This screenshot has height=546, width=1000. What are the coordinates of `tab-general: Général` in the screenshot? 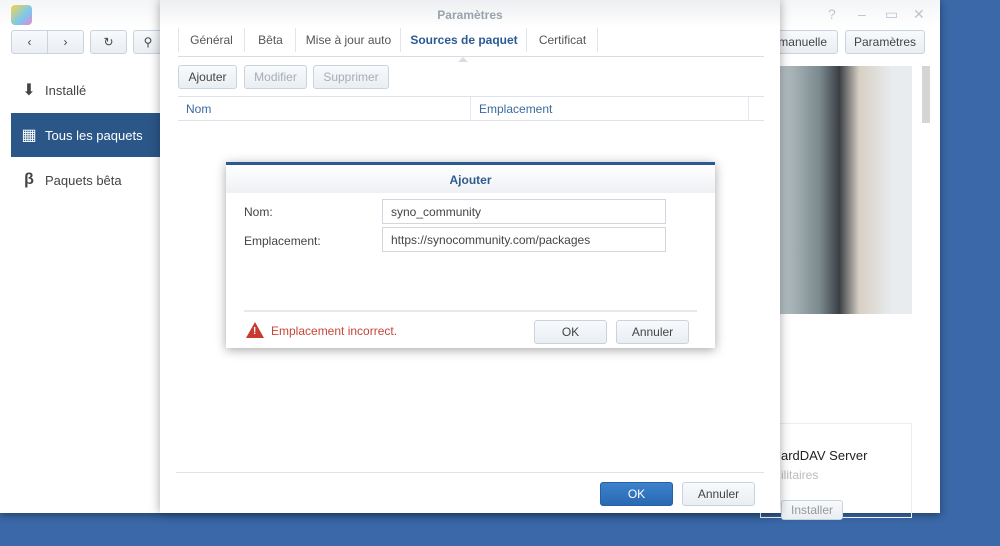 It's located at (212, 40).